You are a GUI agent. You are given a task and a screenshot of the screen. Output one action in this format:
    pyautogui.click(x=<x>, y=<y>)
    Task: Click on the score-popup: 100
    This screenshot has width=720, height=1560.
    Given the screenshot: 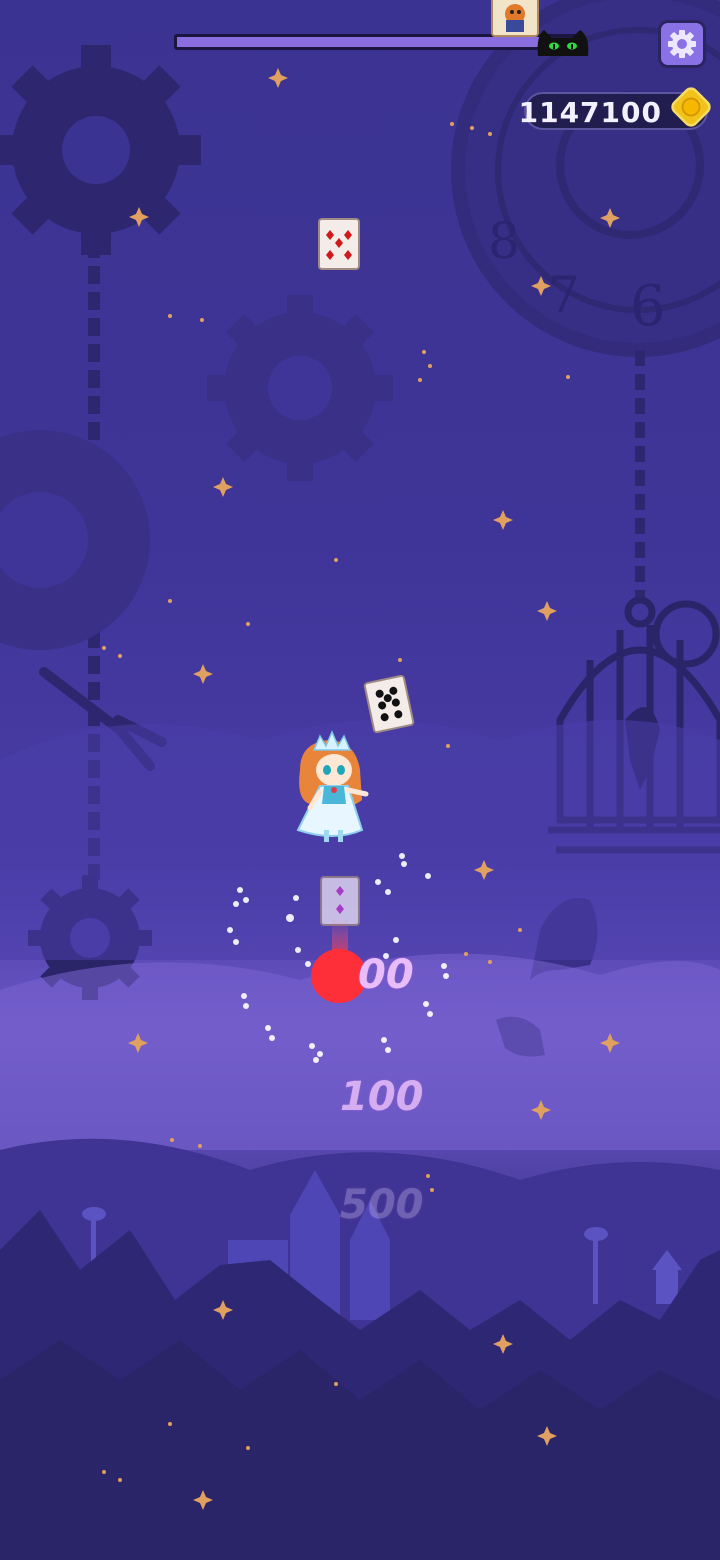 What is the action you would take?
    pyautogui.click(x=382, y=1097)
    